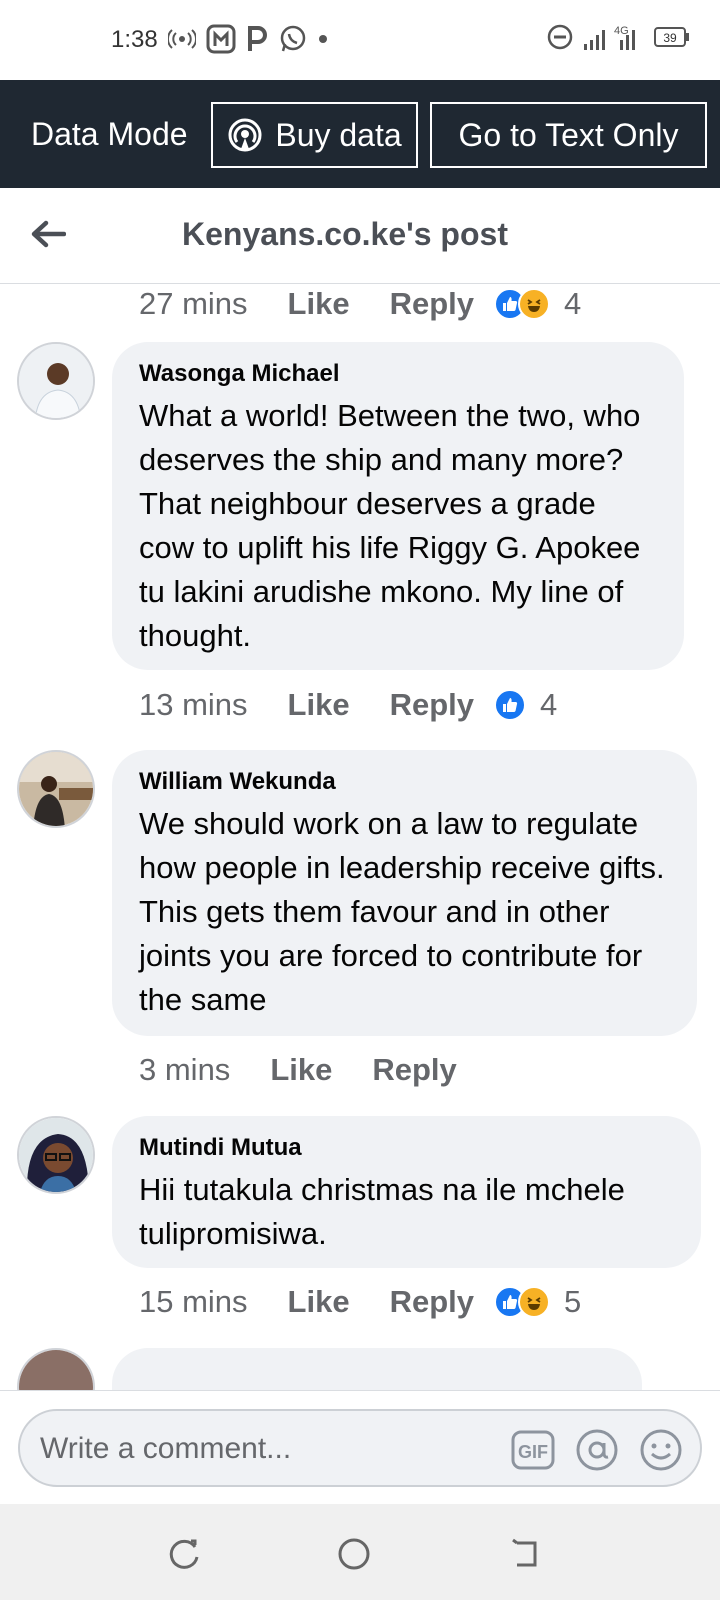  Describe the element at coordinates (293, 39) in the screenshot. I see `whatsapp-icon` at that location.